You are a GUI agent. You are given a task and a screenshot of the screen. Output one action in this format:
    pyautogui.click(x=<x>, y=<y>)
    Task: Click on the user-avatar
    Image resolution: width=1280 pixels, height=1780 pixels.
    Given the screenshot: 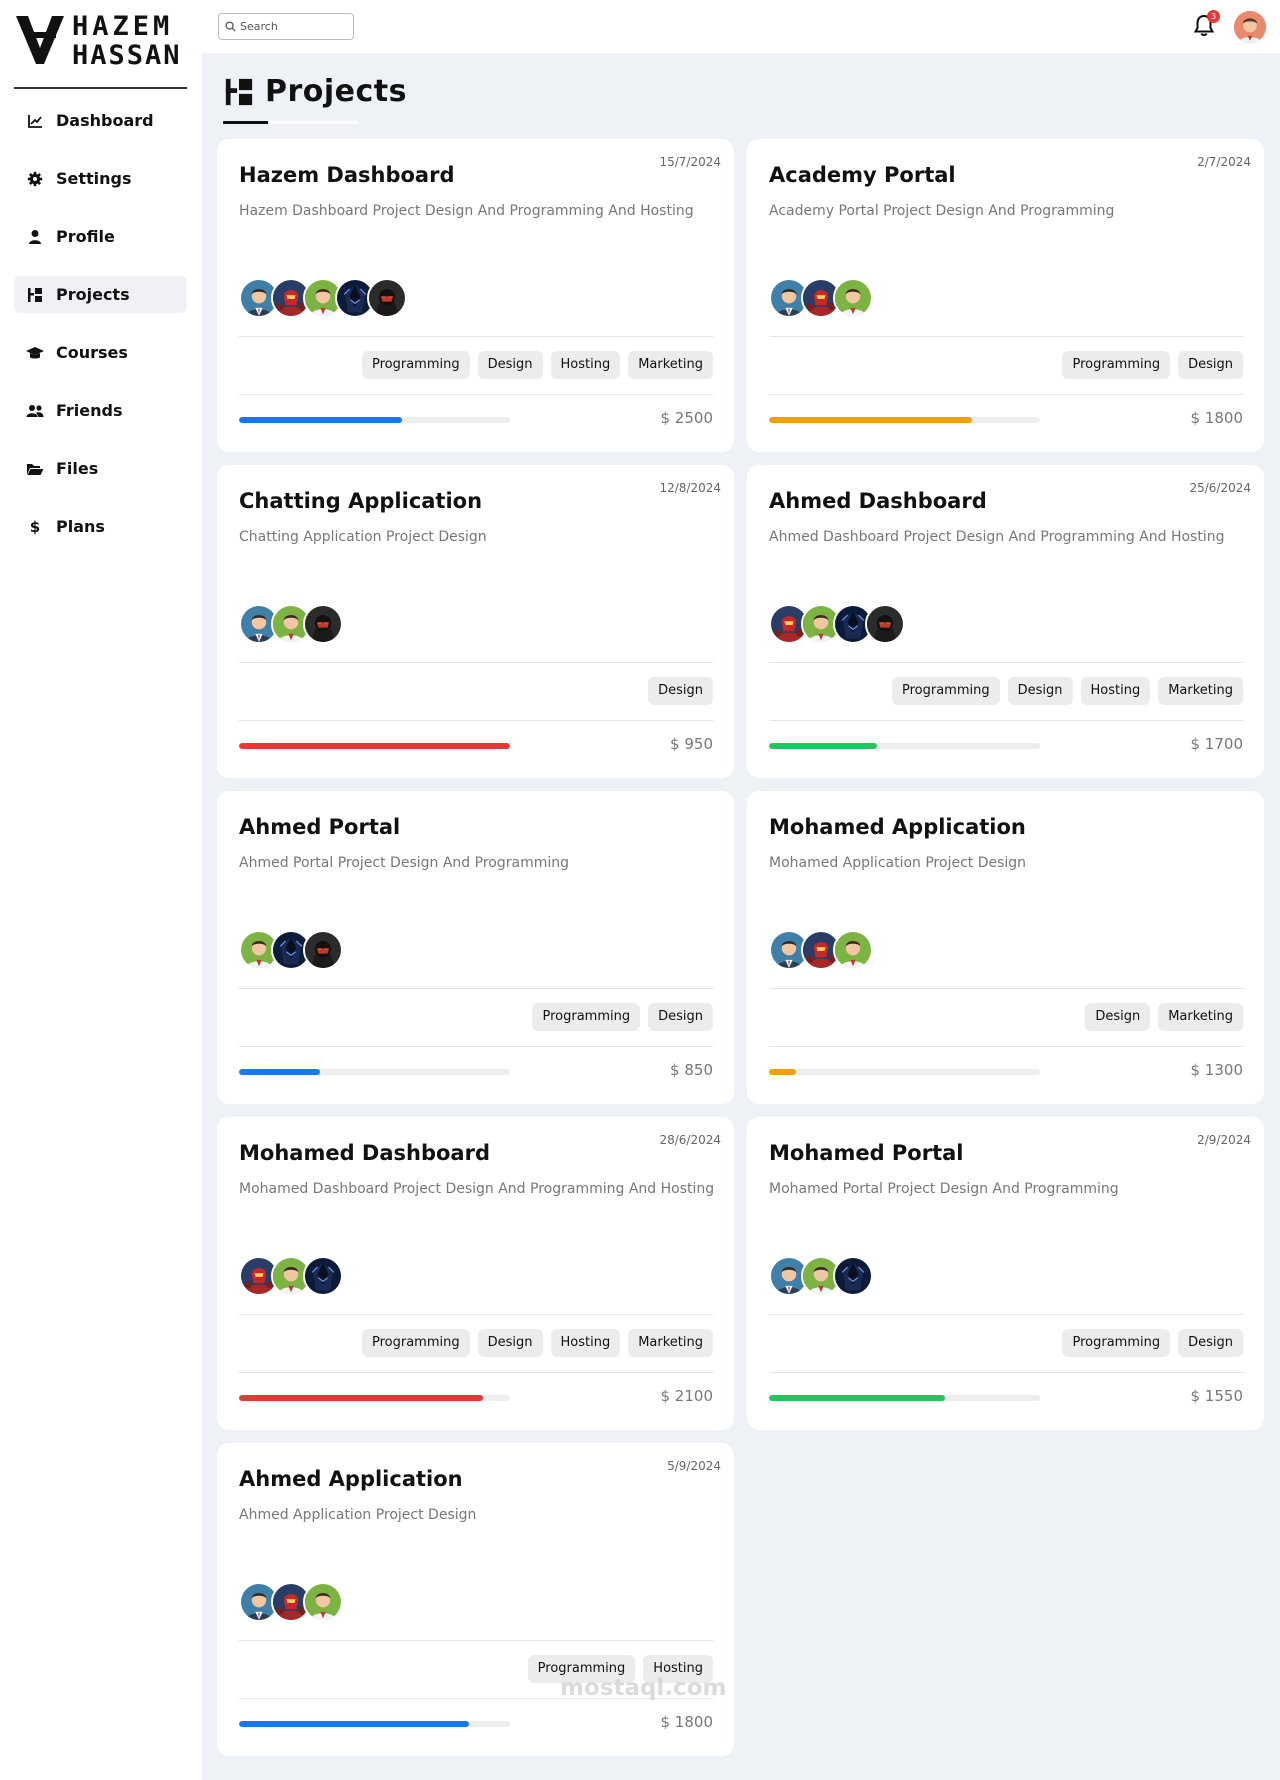 What is the action you would take?
    pyautogui.click(x=1250, y=27)
    